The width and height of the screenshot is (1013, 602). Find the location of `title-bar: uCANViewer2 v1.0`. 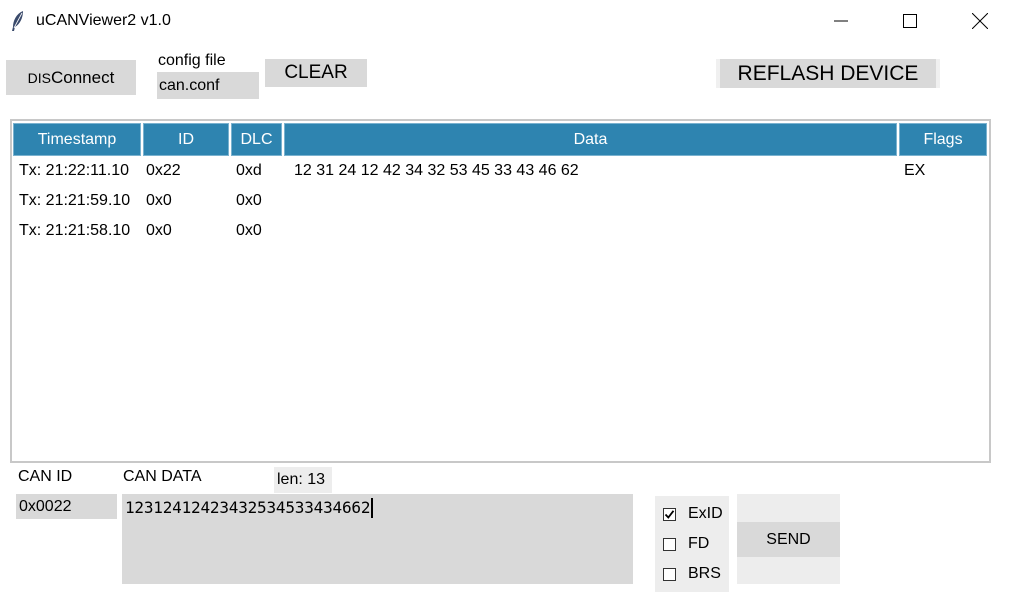

title-bar: uCANViewer2 v1.0 is located at coordinates (506, 22).